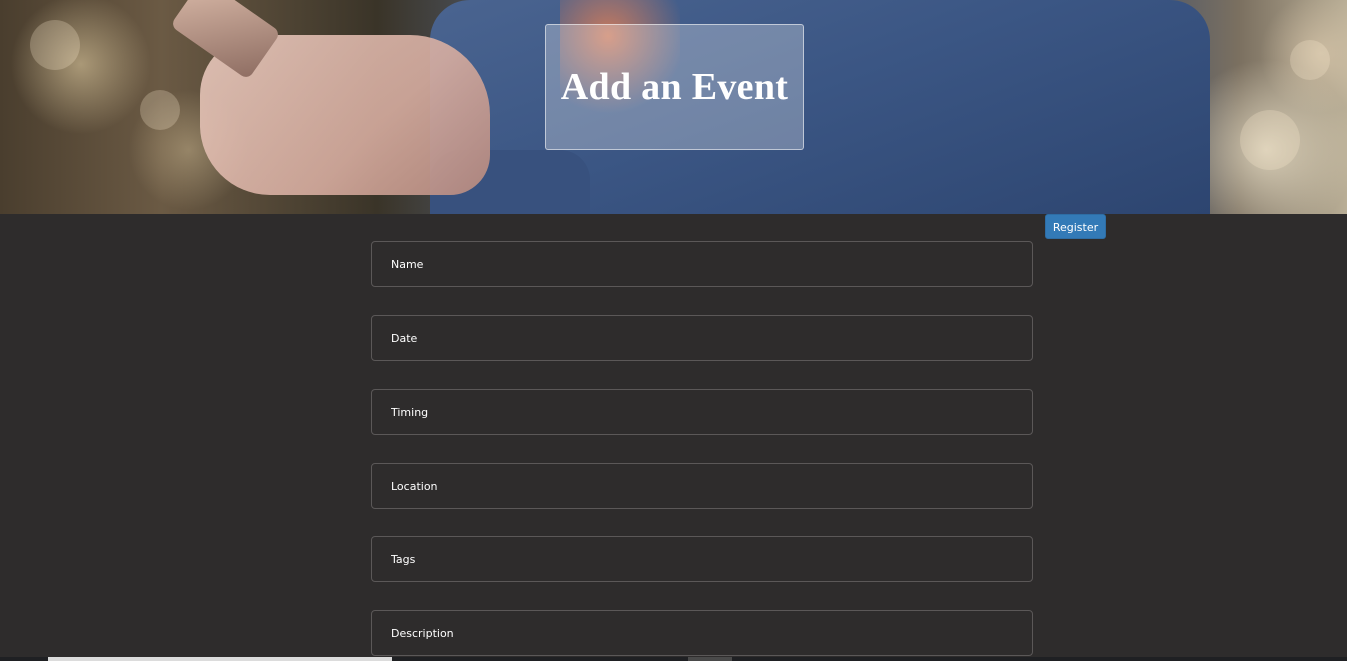  What do you see at coordinates (702, 412) in the screenshot?
I see `timing-field` at bounding box center [702, 412].